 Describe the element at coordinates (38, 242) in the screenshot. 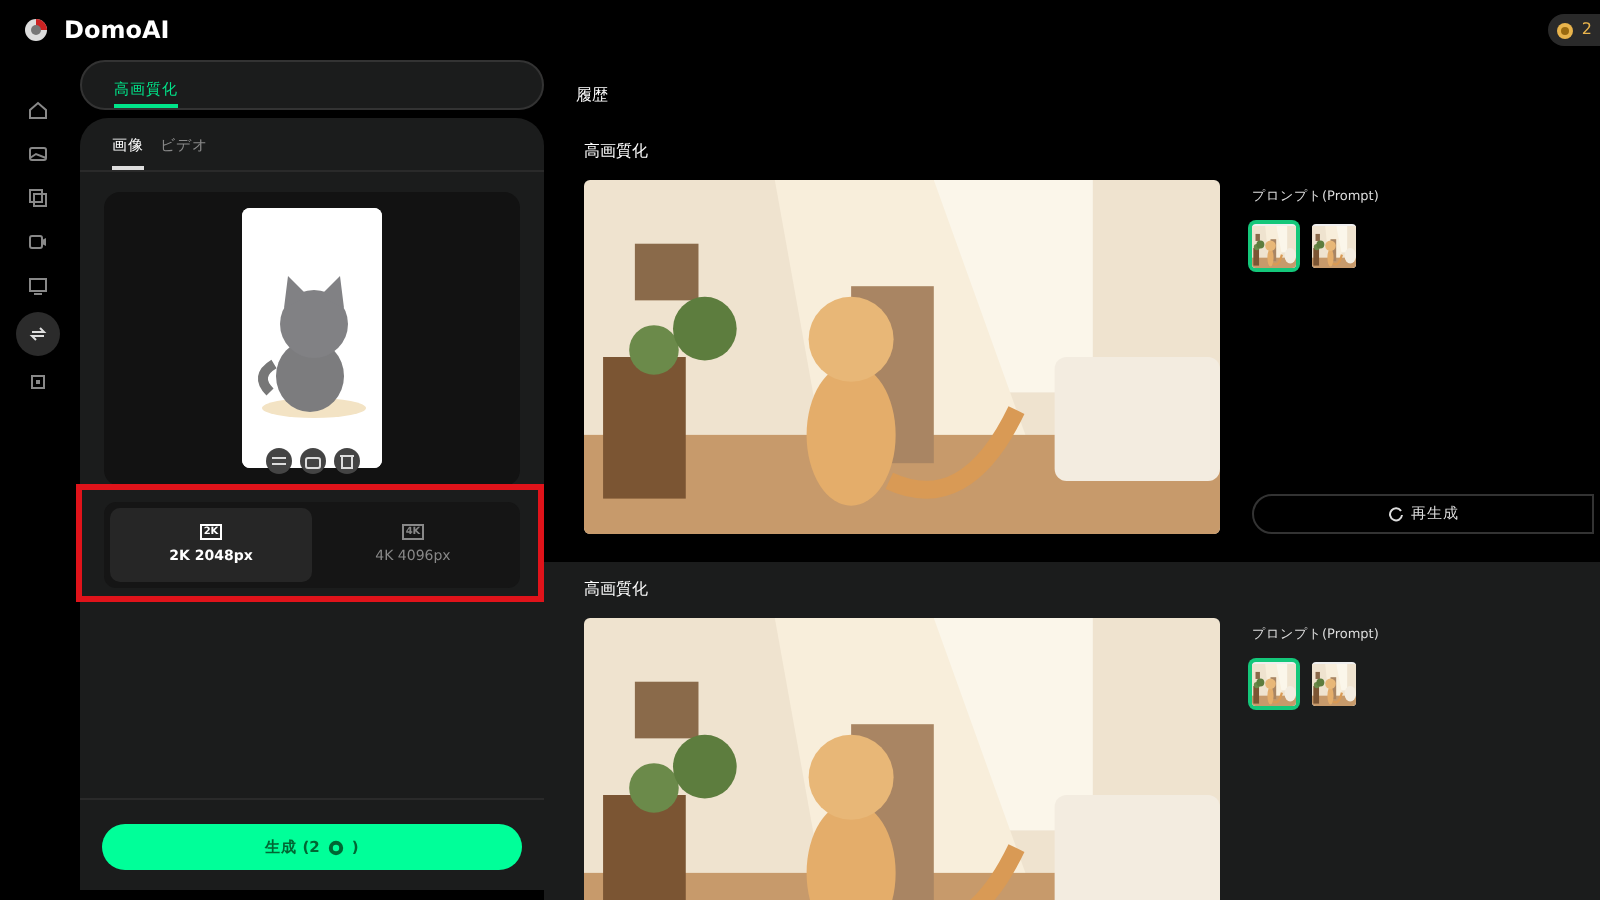

I see `video-icon` at that location.